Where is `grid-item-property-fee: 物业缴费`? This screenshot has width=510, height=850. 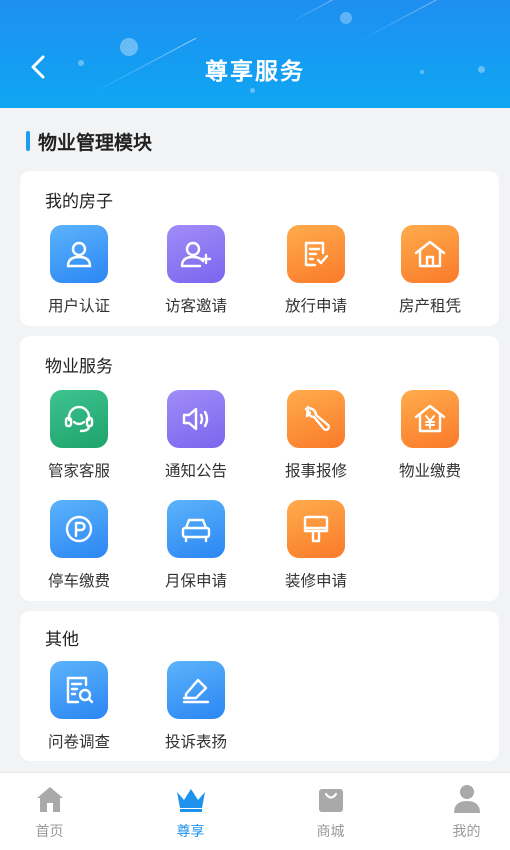
grid-item-property-fee: 物业缴费 is located at coordinates (430, 435).